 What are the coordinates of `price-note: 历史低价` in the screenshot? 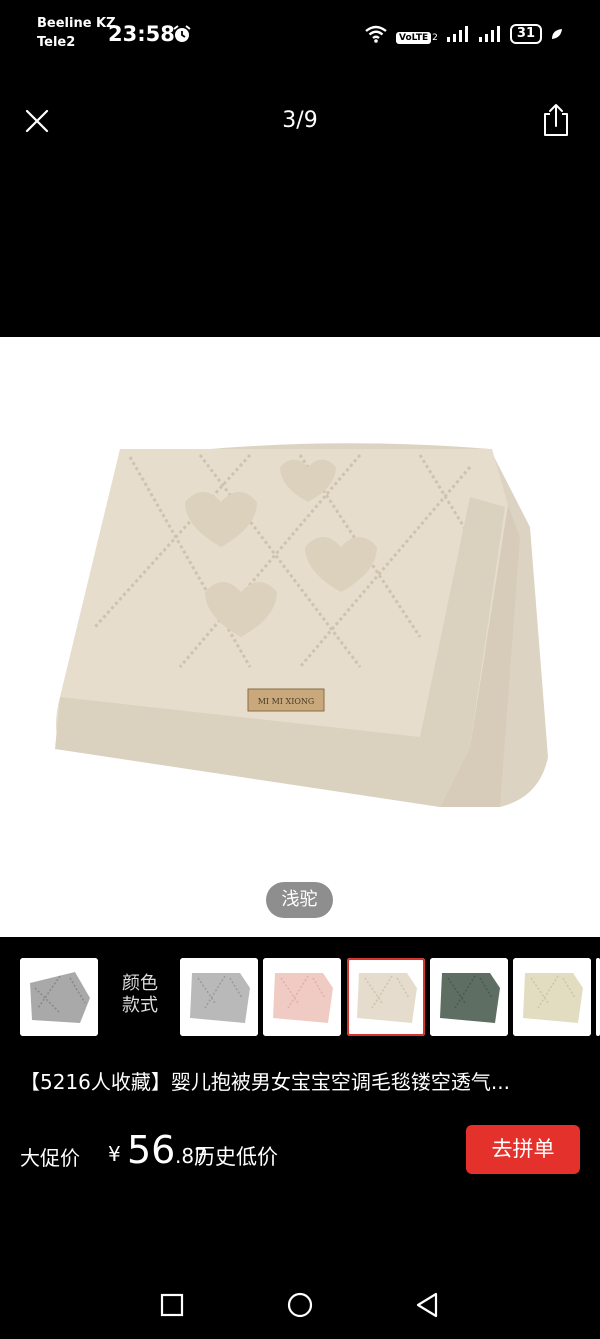 It's located at (236, 1157).